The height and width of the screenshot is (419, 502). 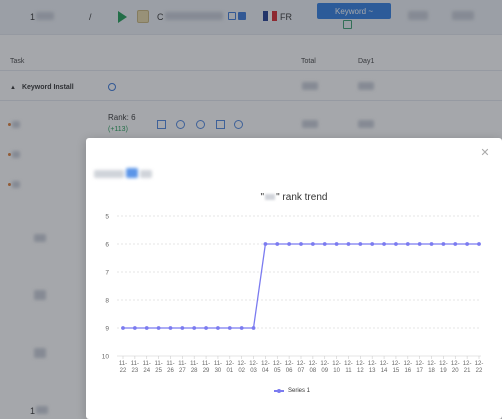 What do you see at coordinates (194, 371) in the screenshot?
I see `x-tick-label-day: 28` at bounding box center [194, 371].